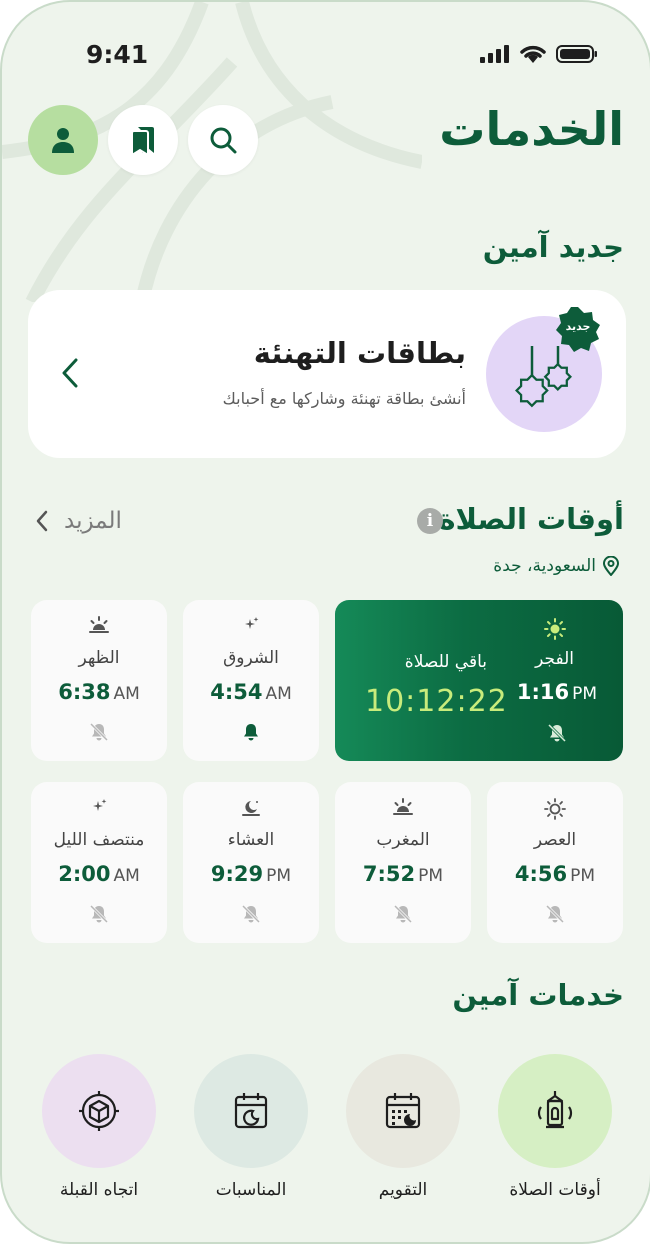 The image size is (650, 1244). I want to click on location: السعودية، جدة, so click(556, 566).